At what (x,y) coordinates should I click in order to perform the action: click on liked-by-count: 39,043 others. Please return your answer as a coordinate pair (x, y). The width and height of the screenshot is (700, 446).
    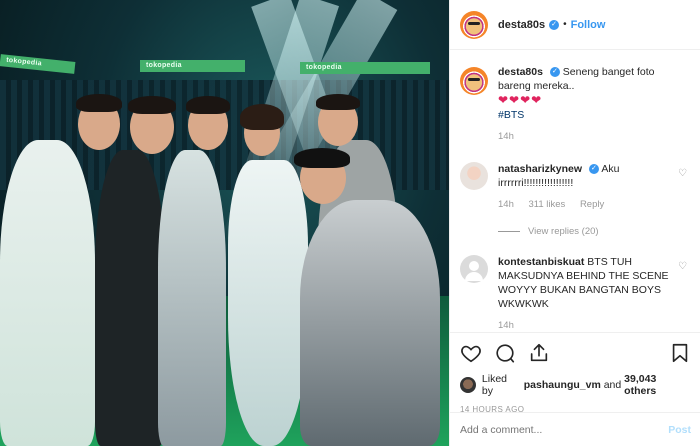
    Looking at the image, I should click on (657, 385).